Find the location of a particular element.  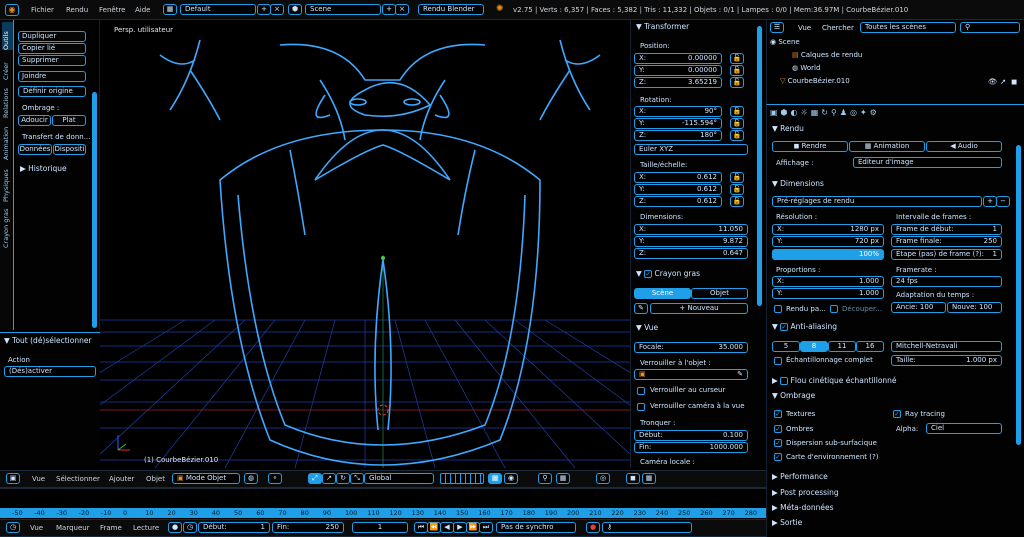

view3d-menu-select: Sélectionner is located at coordinates (78, 479).